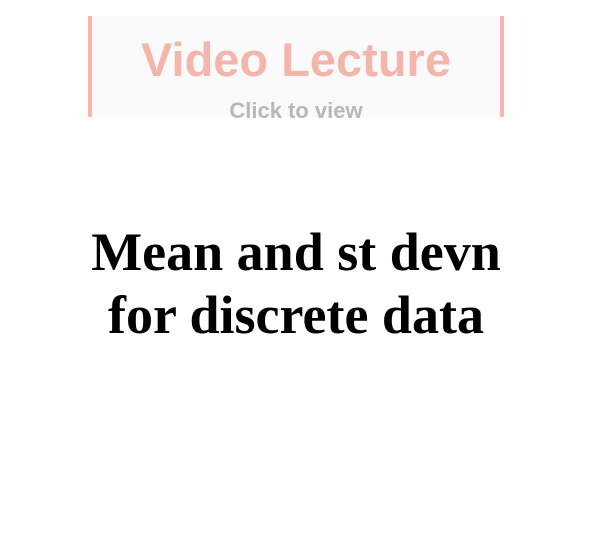  Describe the element at coordinates (296, 315) in the screenshot. I see `slide-title-line-2: for discrete data` at that location.